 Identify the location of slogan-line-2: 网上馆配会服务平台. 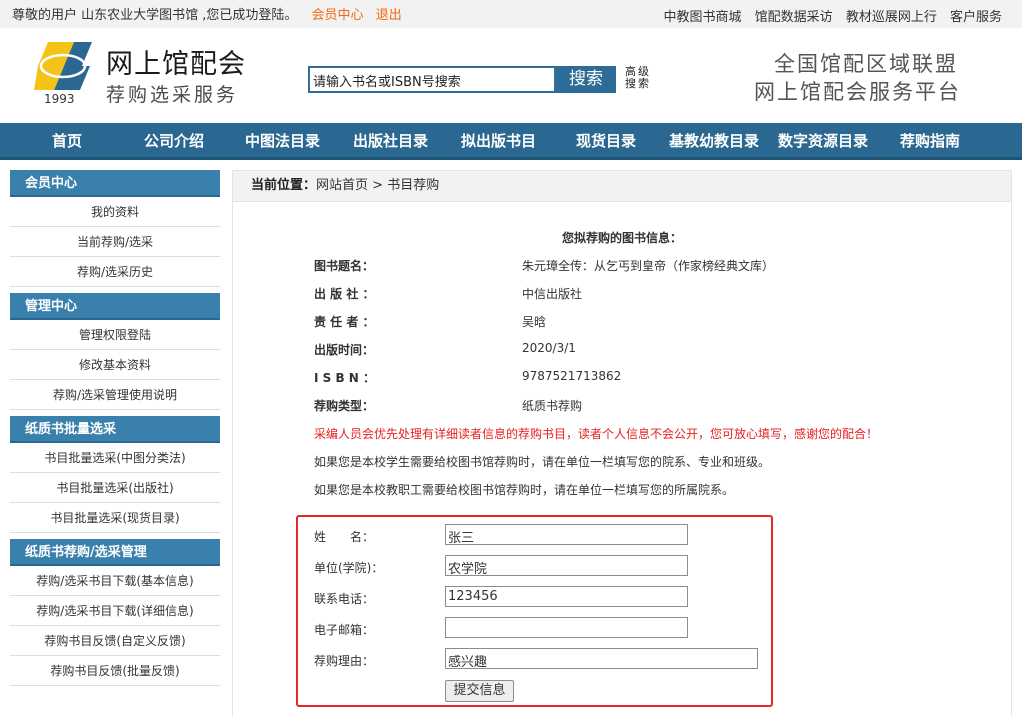
(857, 92).